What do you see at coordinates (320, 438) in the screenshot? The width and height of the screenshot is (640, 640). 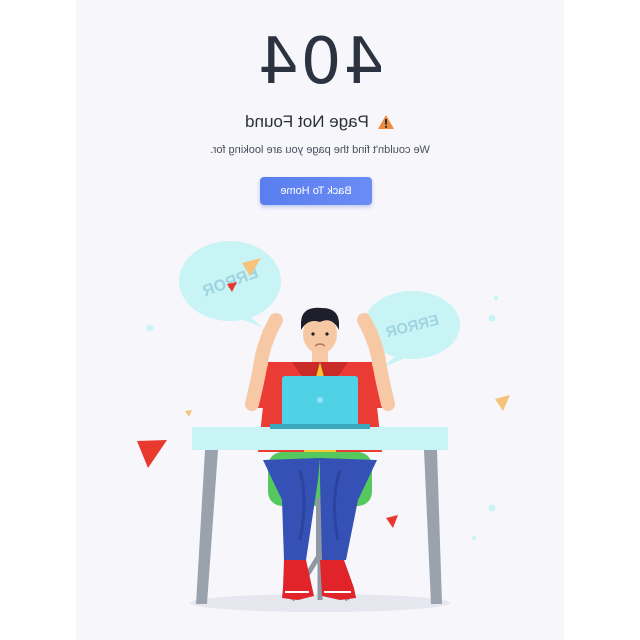 I see `desk-top` at bounding box center [320, 438].